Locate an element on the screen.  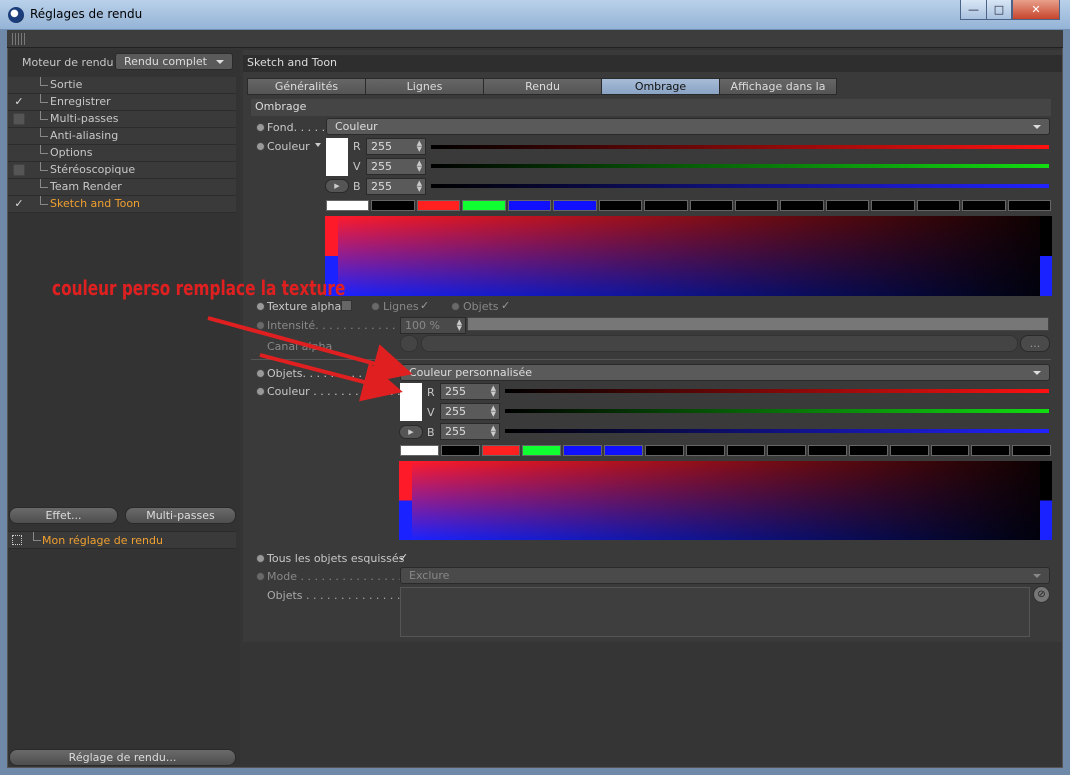
tab-lignes: Lignes is located at coordinates (424, 86).